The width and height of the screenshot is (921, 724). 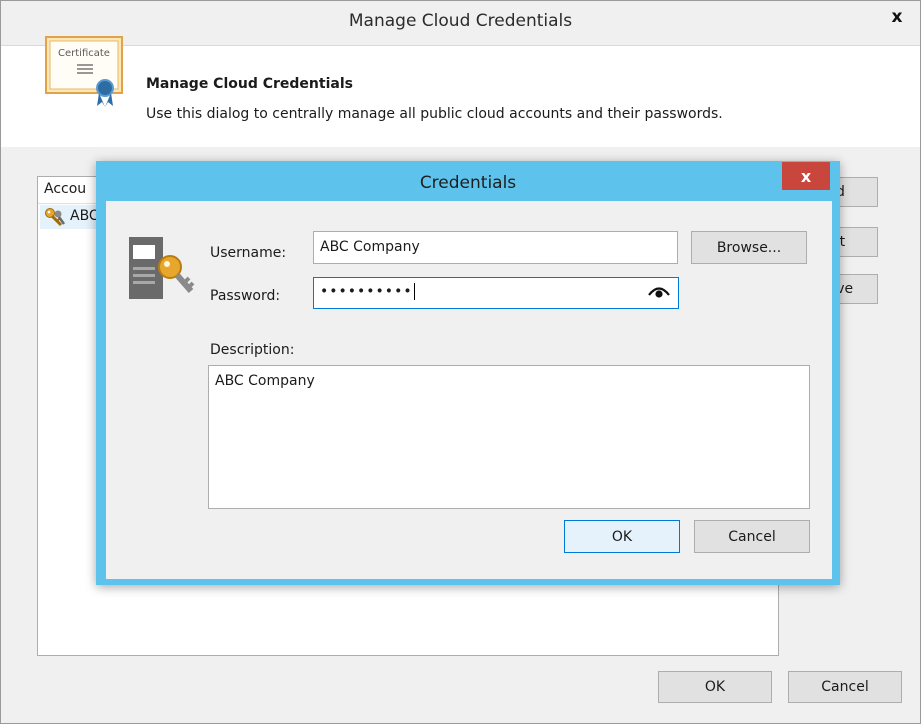 I want to click on outer-ok-button: OK, so click(x=715, y=687).